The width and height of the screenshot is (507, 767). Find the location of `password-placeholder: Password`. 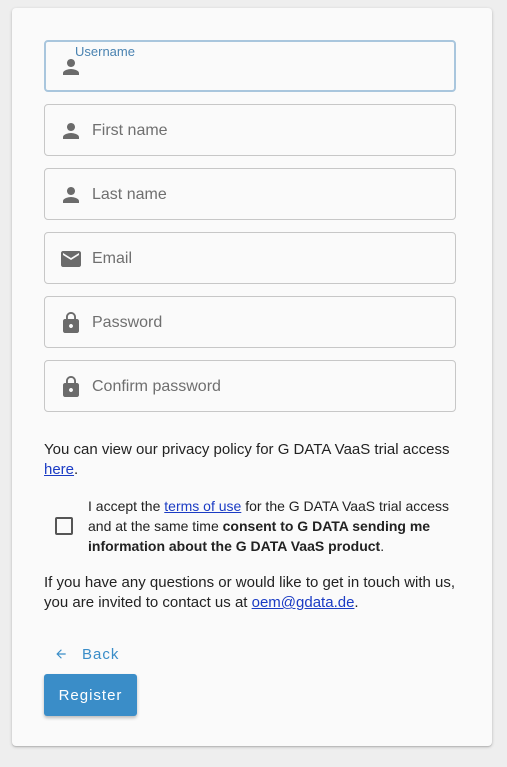

password-placeholder: Password is located at coordinates (127, 322).